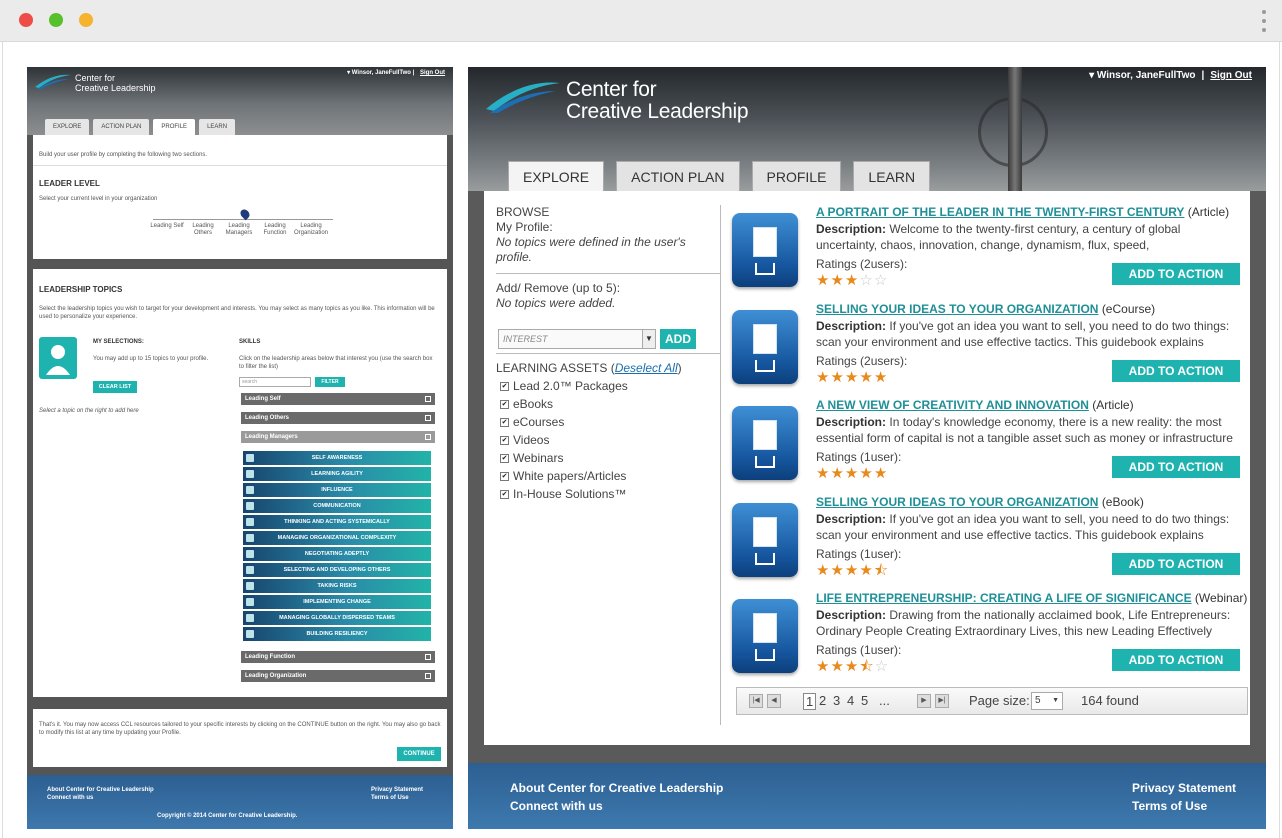  I want to click on maximize-window-icon, so click(56, 20).